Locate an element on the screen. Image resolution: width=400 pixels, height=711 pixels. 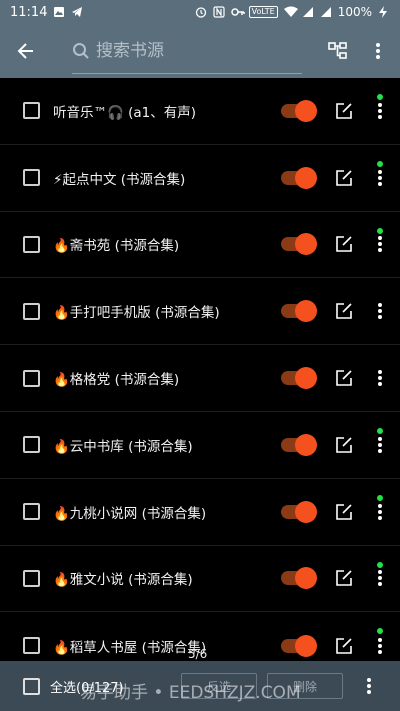
list-item: ⚡起点中文 (书源合集) is located at coordinates (200, 178).